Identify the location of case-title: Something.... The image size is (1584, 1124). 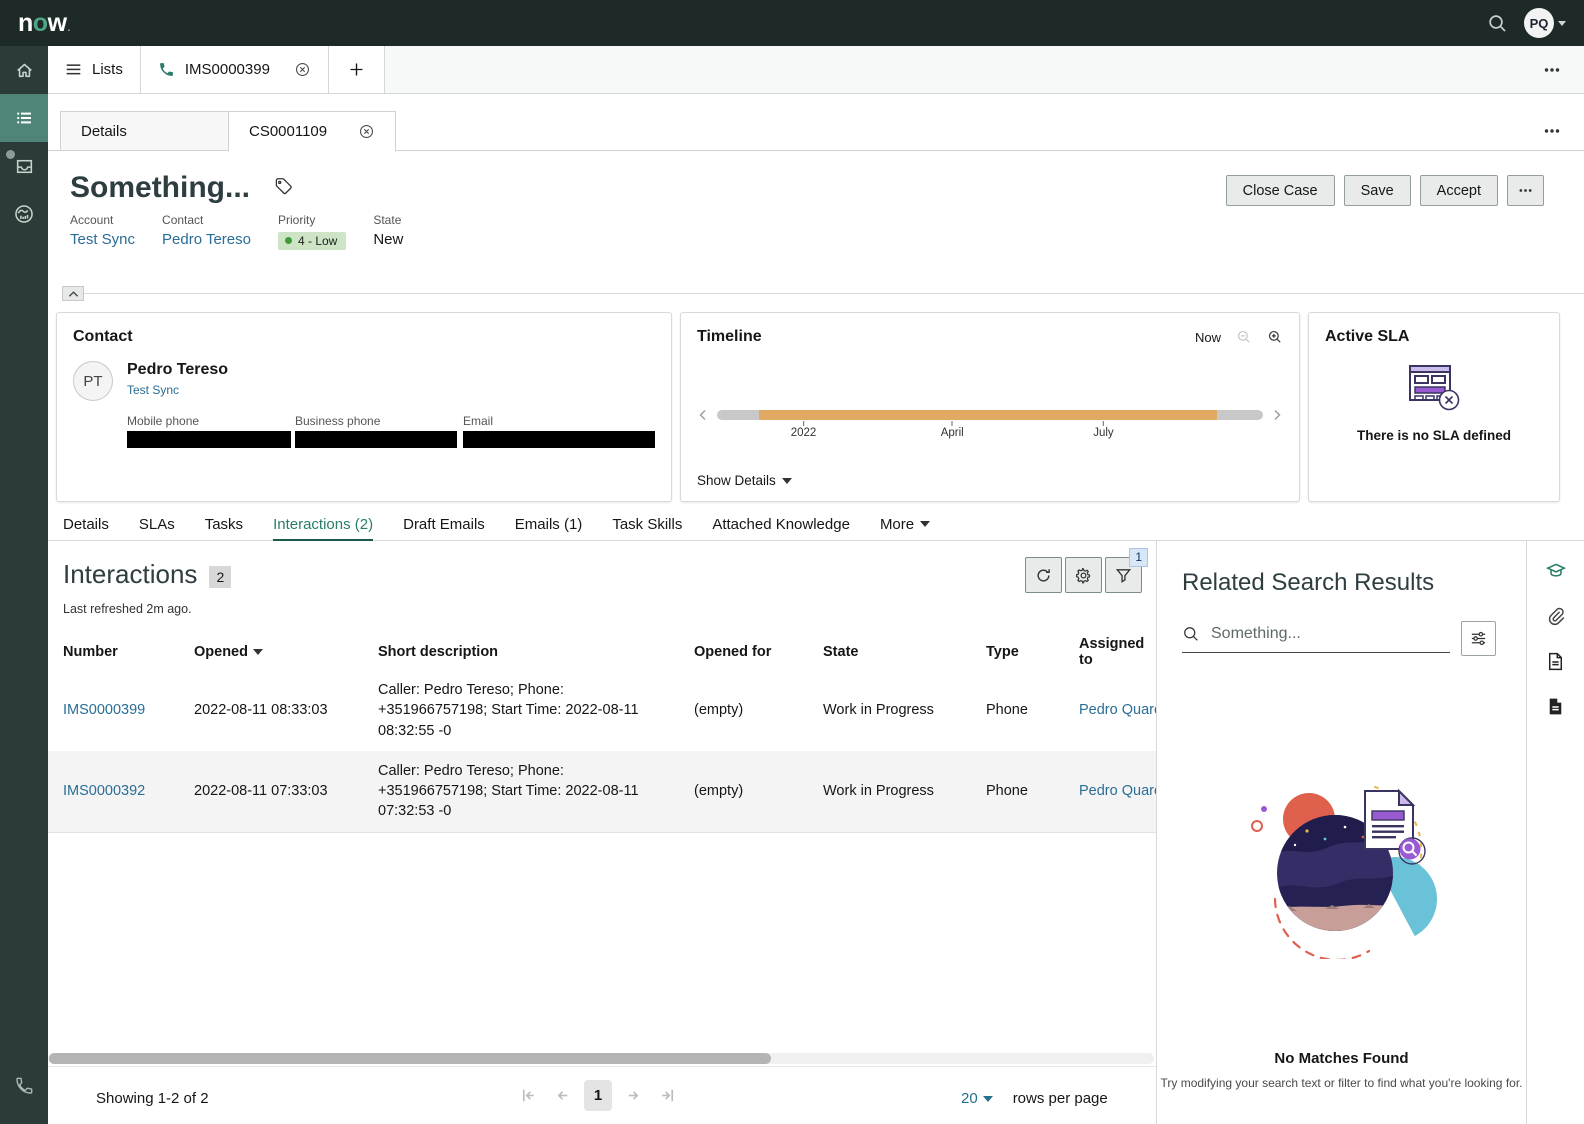
(160, 187).